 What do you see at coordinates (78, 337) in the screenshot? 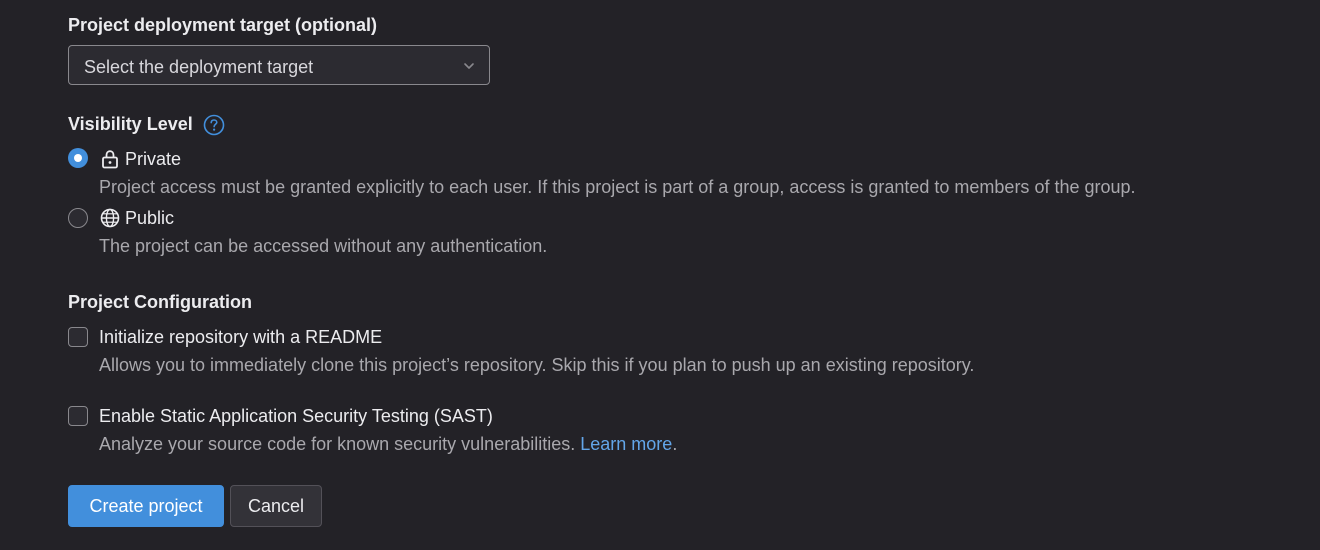
I see `readme-checkbox` at bounding box center [78, 337].